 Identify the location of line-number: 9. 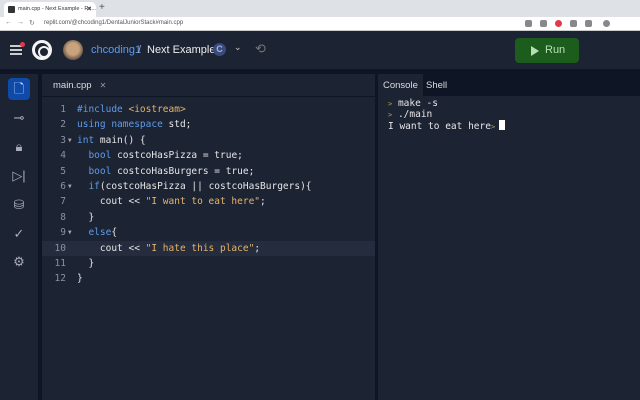
(63, 233).